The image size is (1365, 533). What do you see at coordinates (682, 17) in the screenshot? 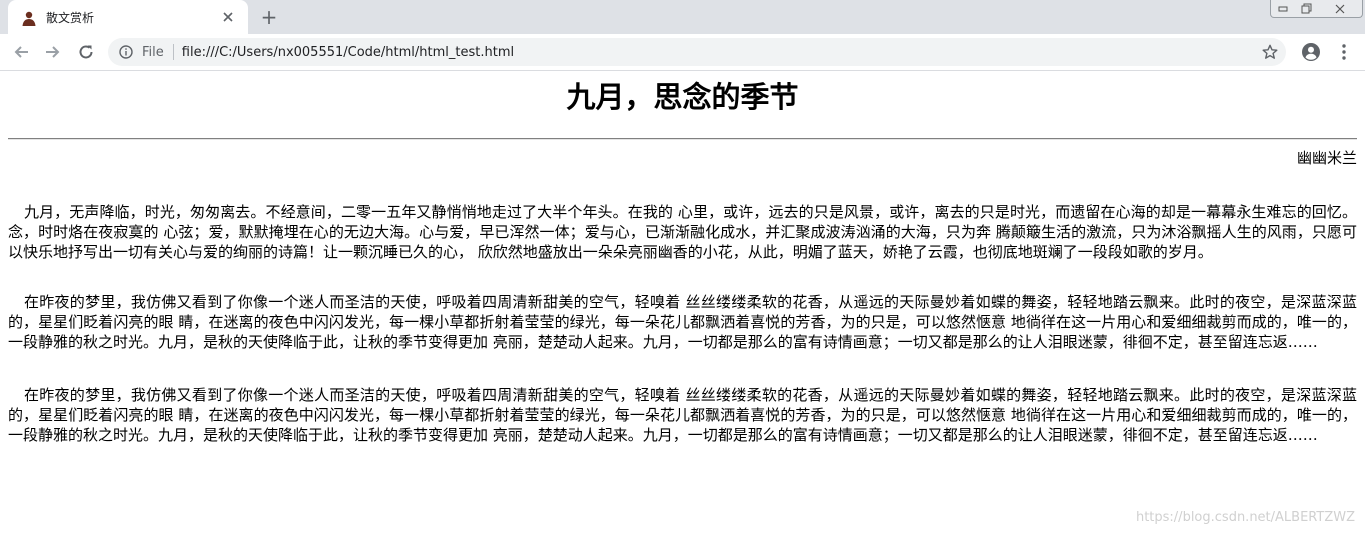
I see `tab-strip: 散文赏析 +` at bounding box center [682, 17].